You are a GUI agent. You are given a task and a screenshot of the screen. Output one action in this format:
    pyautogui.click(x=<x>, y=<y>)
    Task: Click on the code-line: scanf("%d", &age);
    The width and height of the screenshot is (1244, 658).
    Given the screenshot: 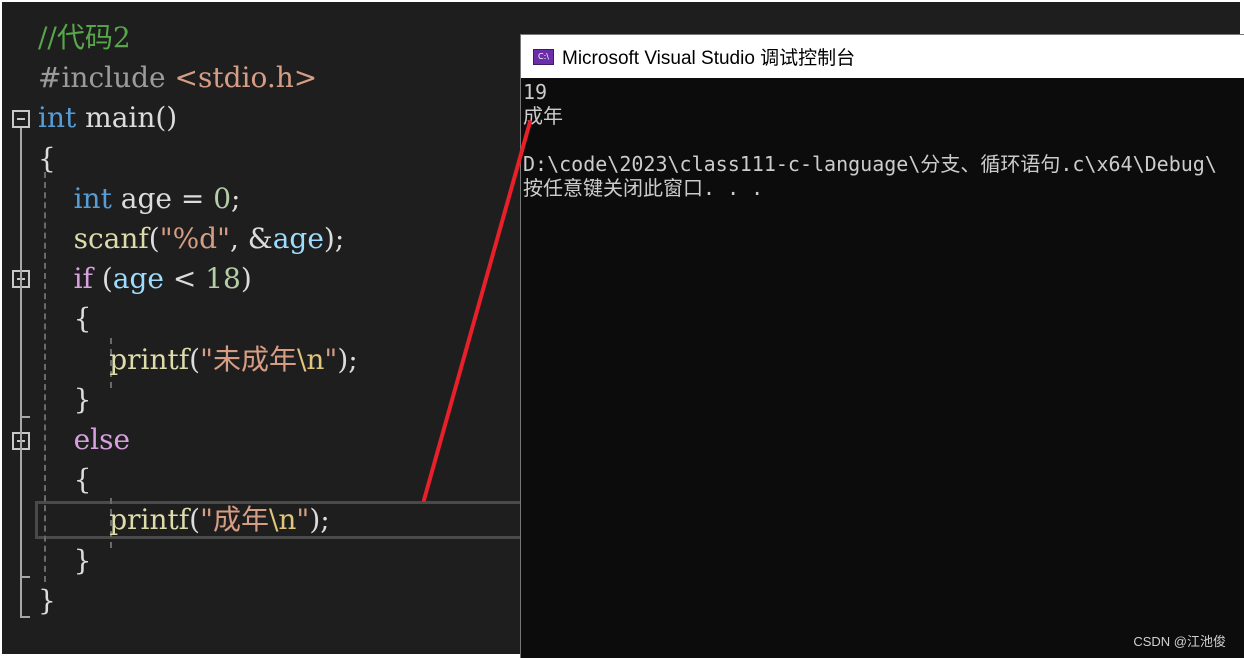 What is the action you would take?
    pyautogui.click(x=191, y=239)
    